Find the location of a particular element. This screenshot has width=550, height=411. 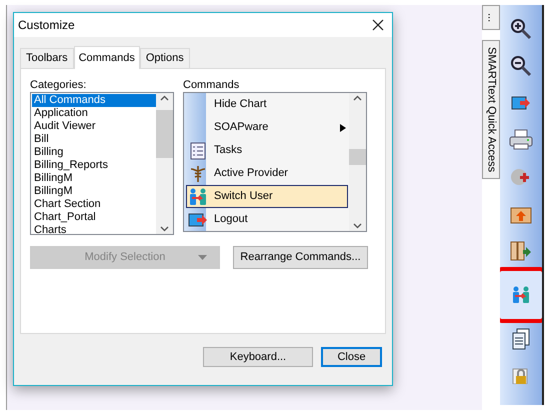

category-item: Billing is located at coordinates (94, 152).